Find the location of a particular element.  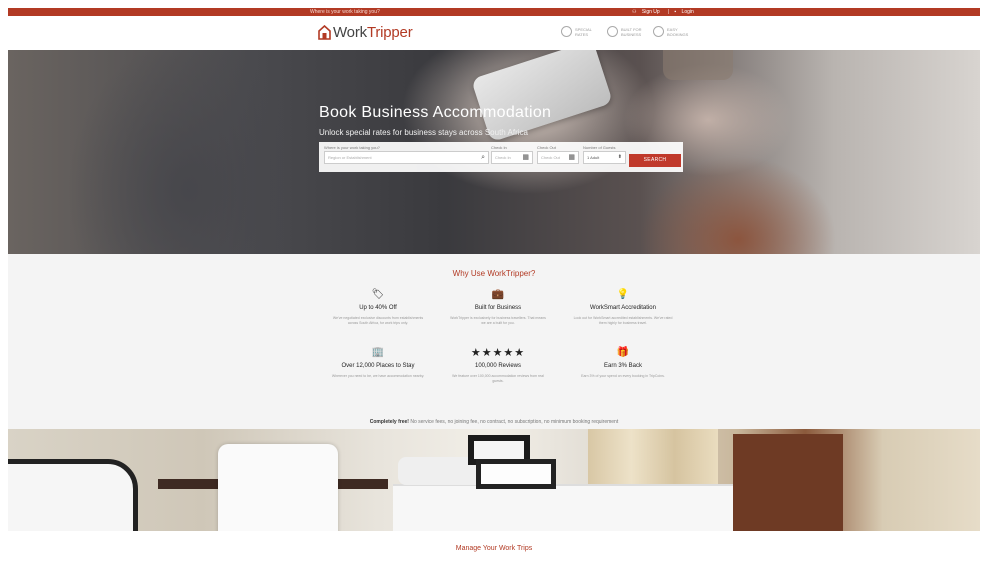

checkin-field-group: Check In Check In ▦ is located at coordinates (512, 154).